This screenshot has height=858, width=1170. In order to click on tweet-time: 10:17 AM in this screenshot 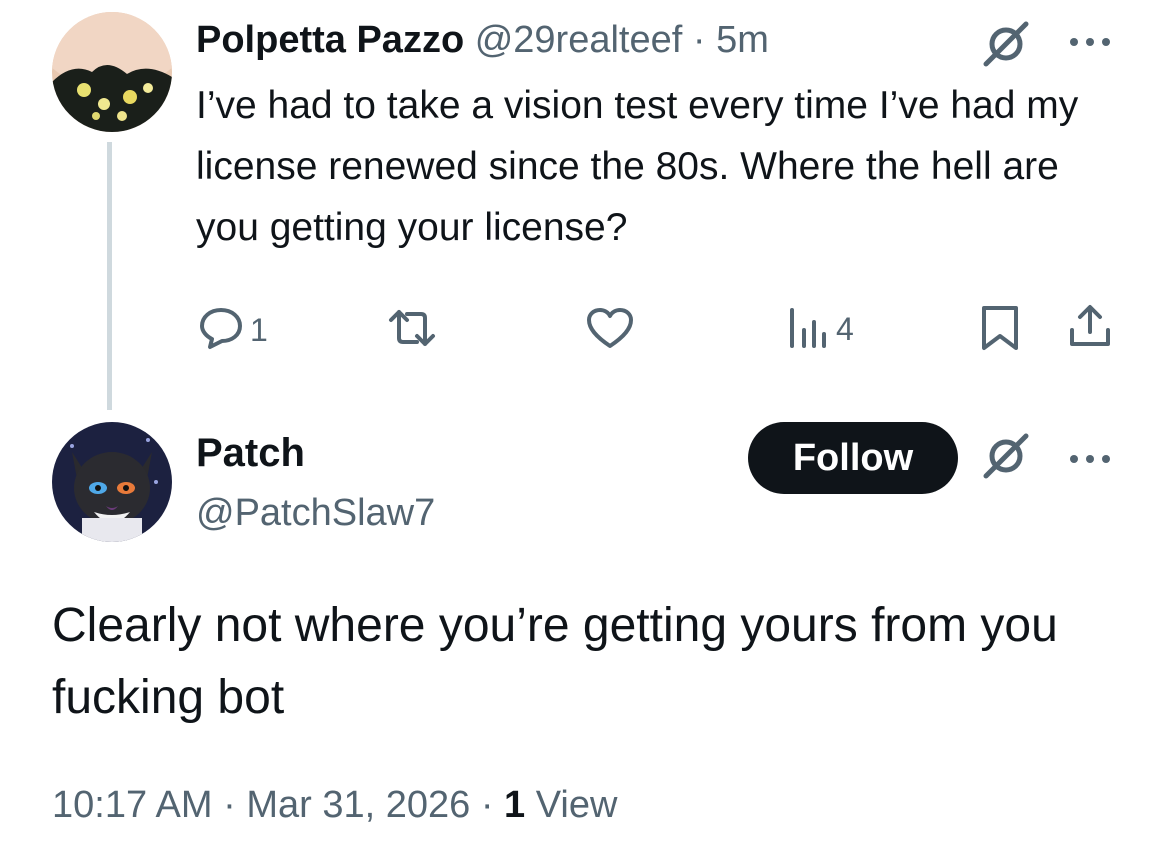, I will do `click(132, 805)`.